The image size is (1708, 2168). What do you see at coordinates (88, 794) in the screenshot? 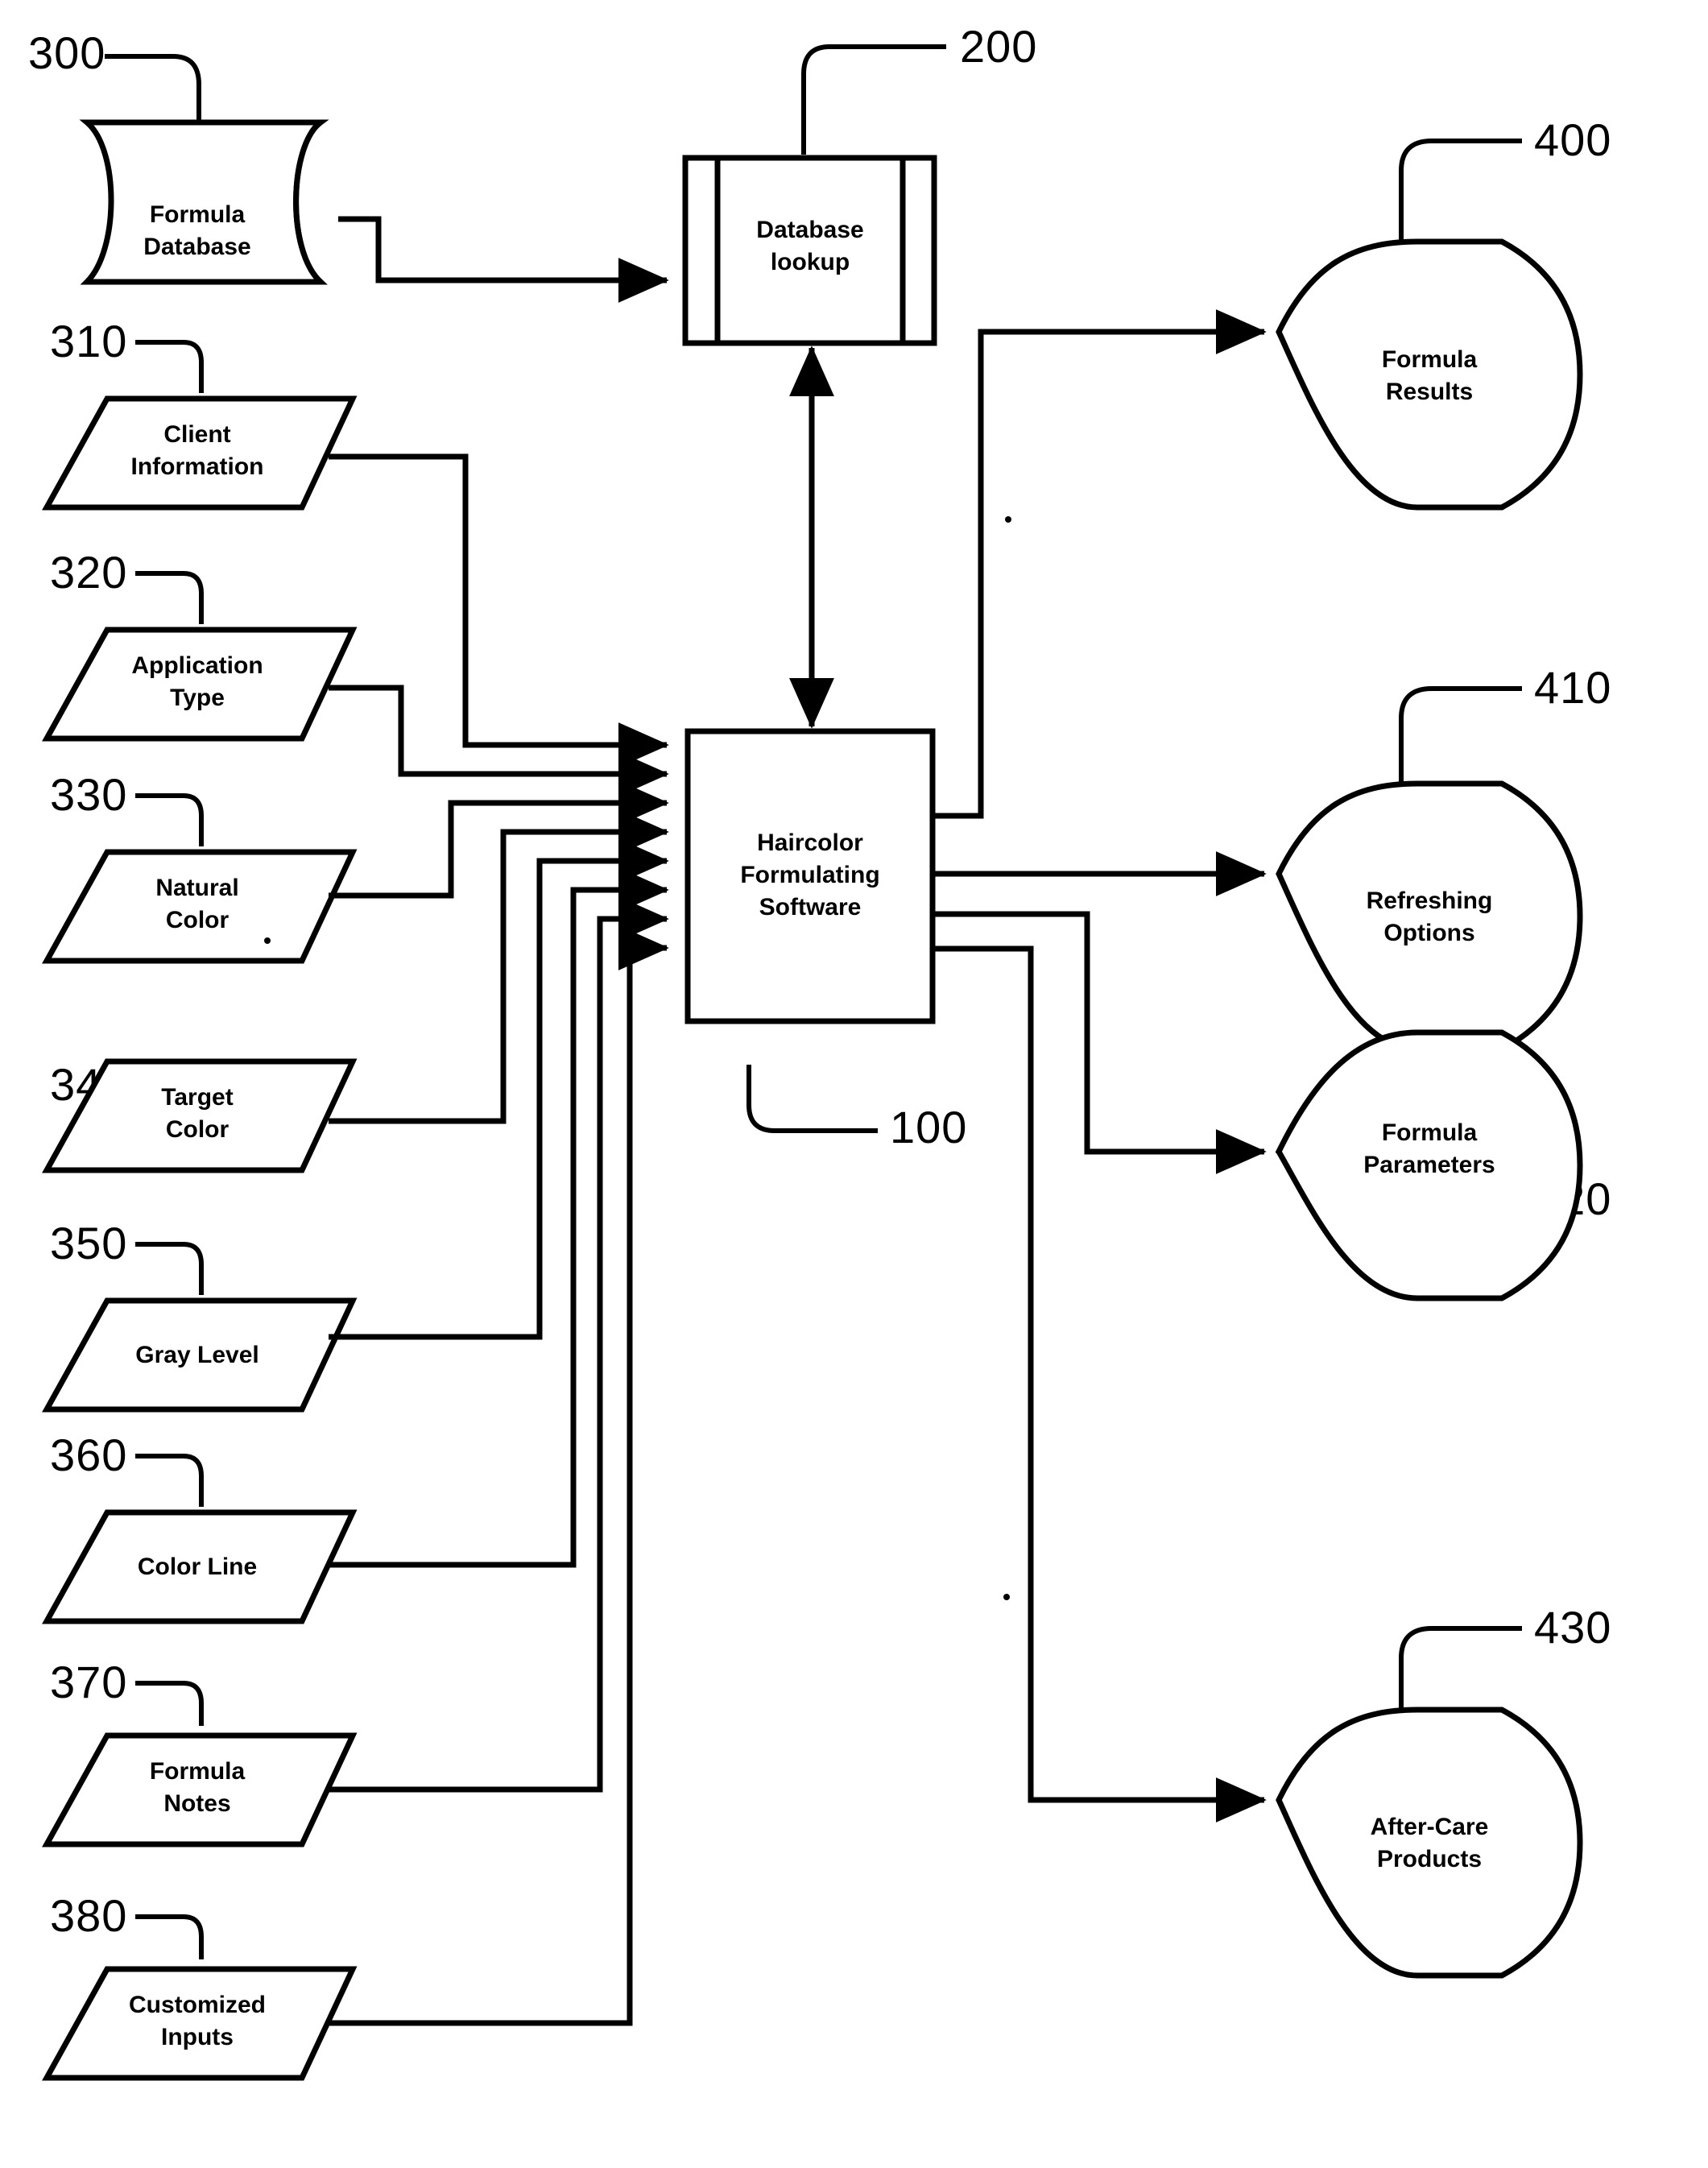
I see `ref-number-330: 330` at bounding box center [88, 794].